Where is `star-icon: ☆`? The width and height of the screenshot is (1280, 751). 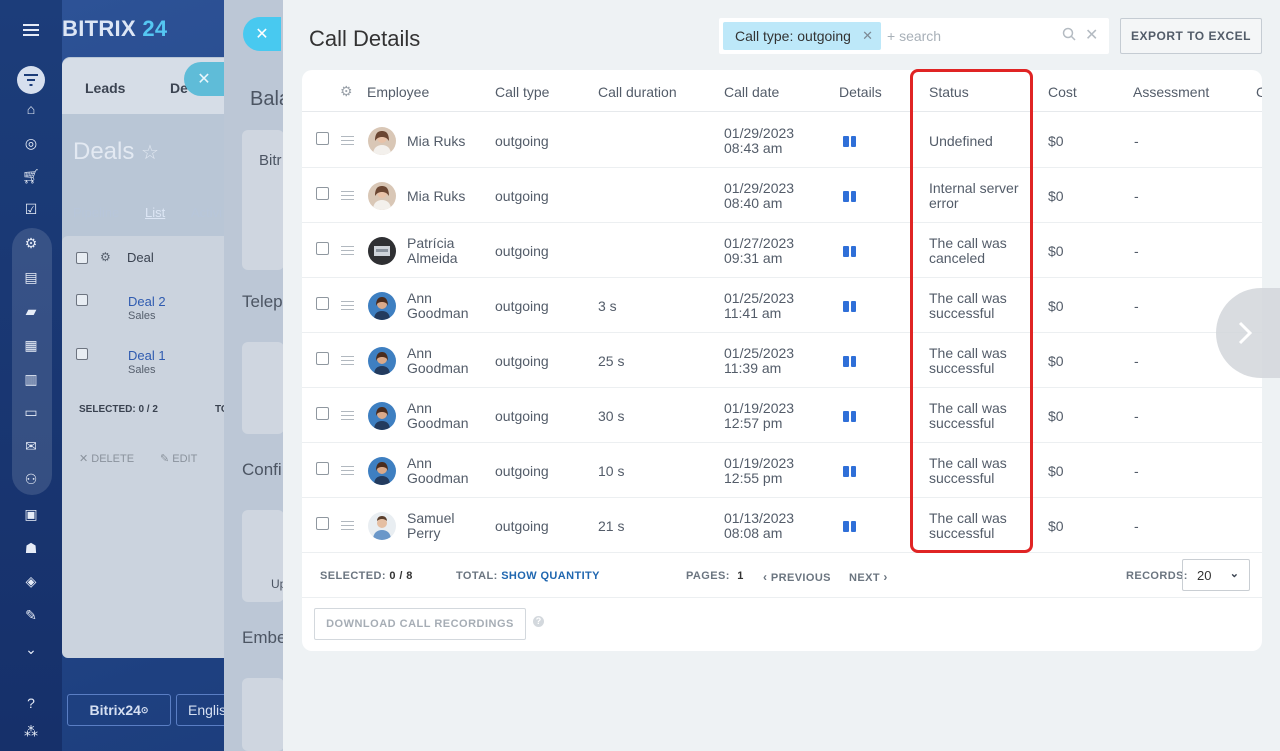 star-icon: ☆ is located at coordinates (150, 153).